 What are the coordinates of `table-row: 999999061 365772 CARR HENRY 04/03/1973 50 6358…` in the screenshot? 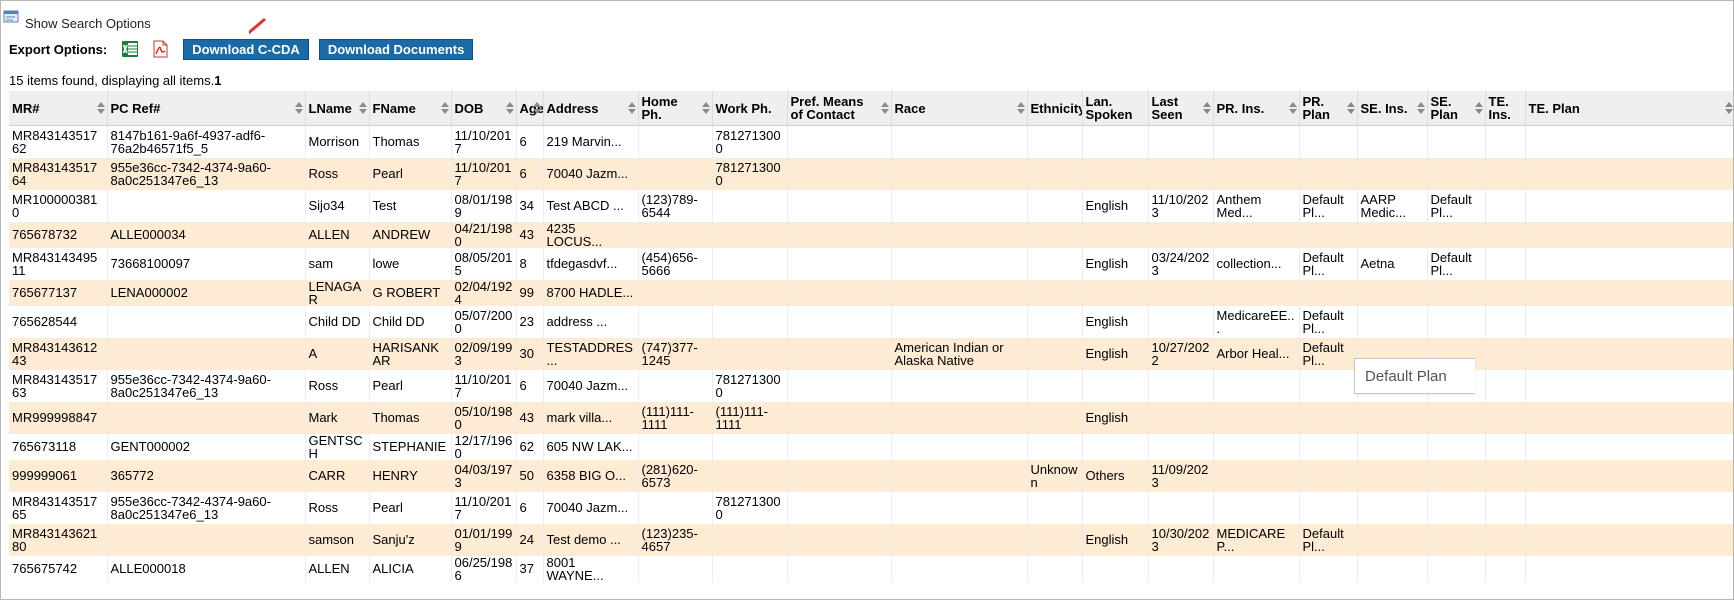 It's located at (871, 475).